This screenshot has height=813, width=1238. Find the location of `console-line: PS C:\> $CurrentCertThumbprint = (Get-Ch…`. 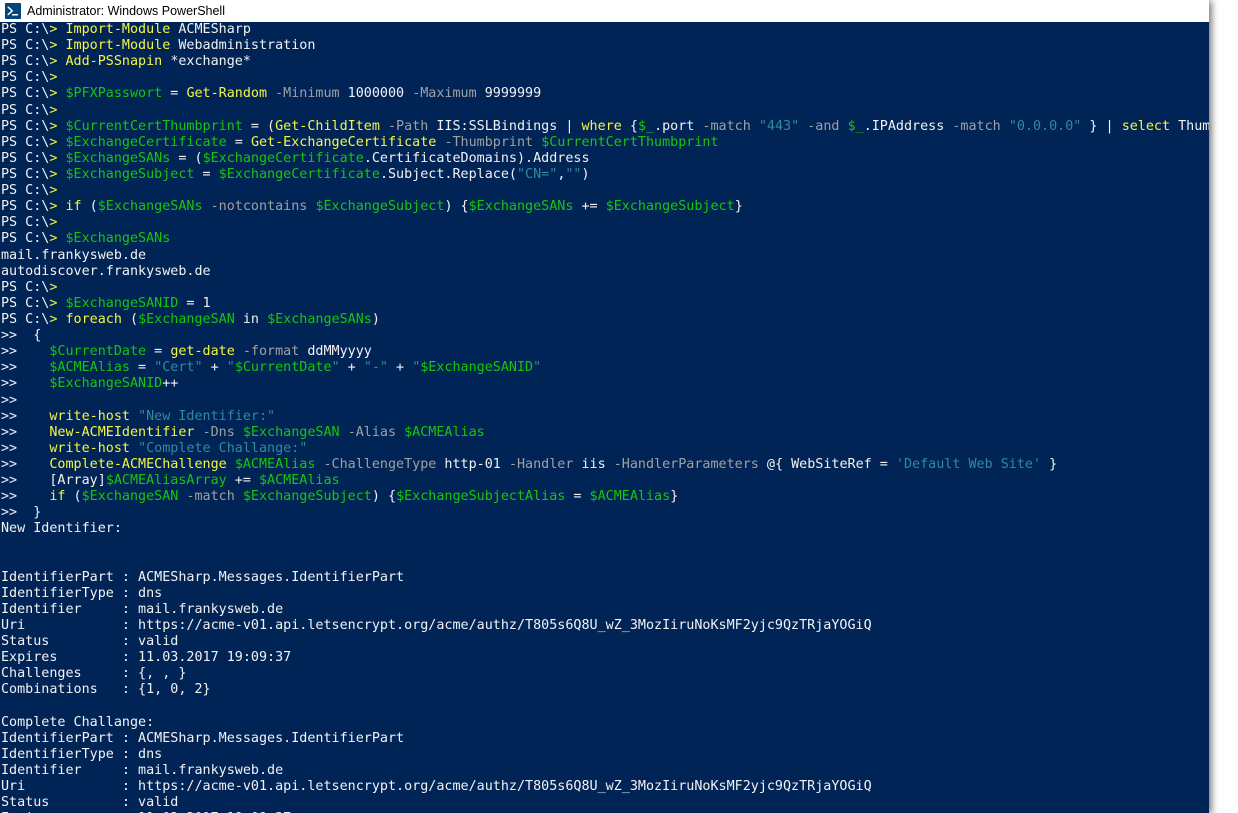

console-line: PS C:\> $CurrentCertThumbprint = (Get-Ch… is located at coordinates (604, 127).